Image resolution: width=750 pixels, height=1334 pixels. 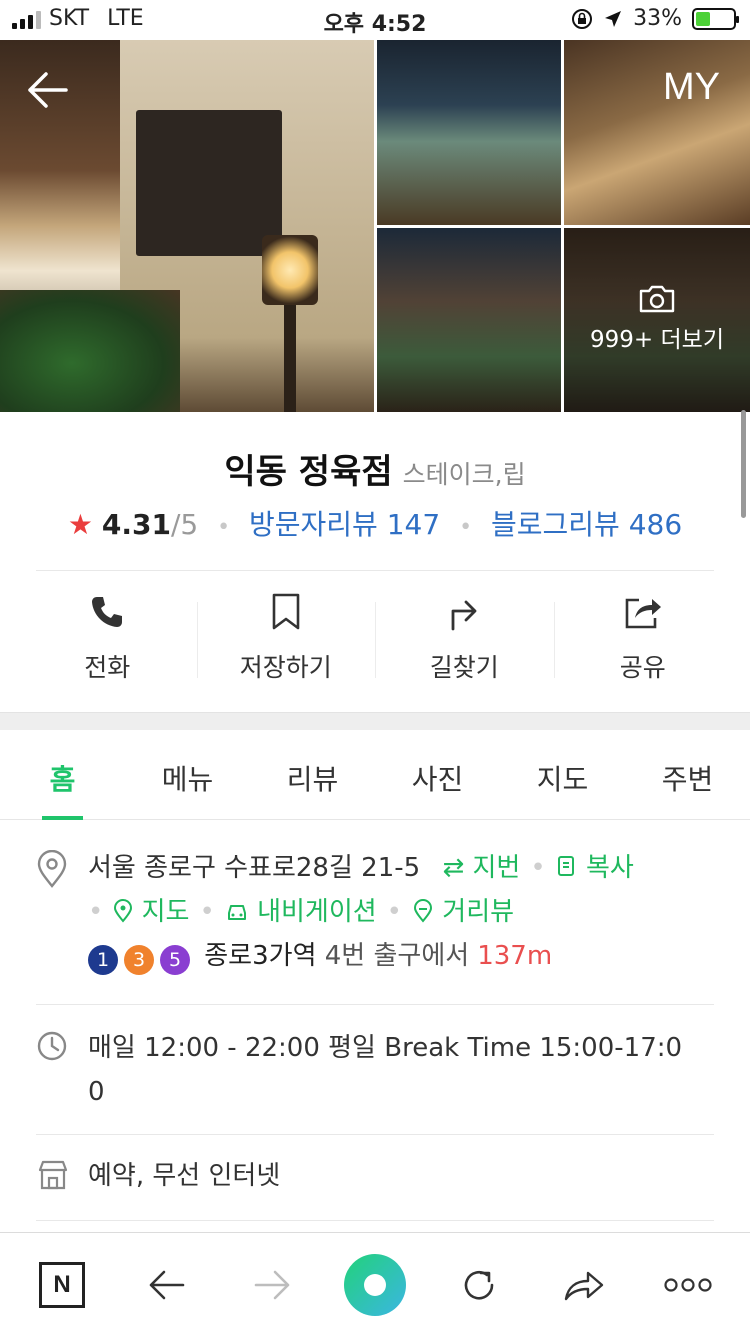 What do you see at coordinates (555, 524) in the screenshot?
I see `blog-reviews-label: 블로그리뷰` at bounding box center [555, 524].